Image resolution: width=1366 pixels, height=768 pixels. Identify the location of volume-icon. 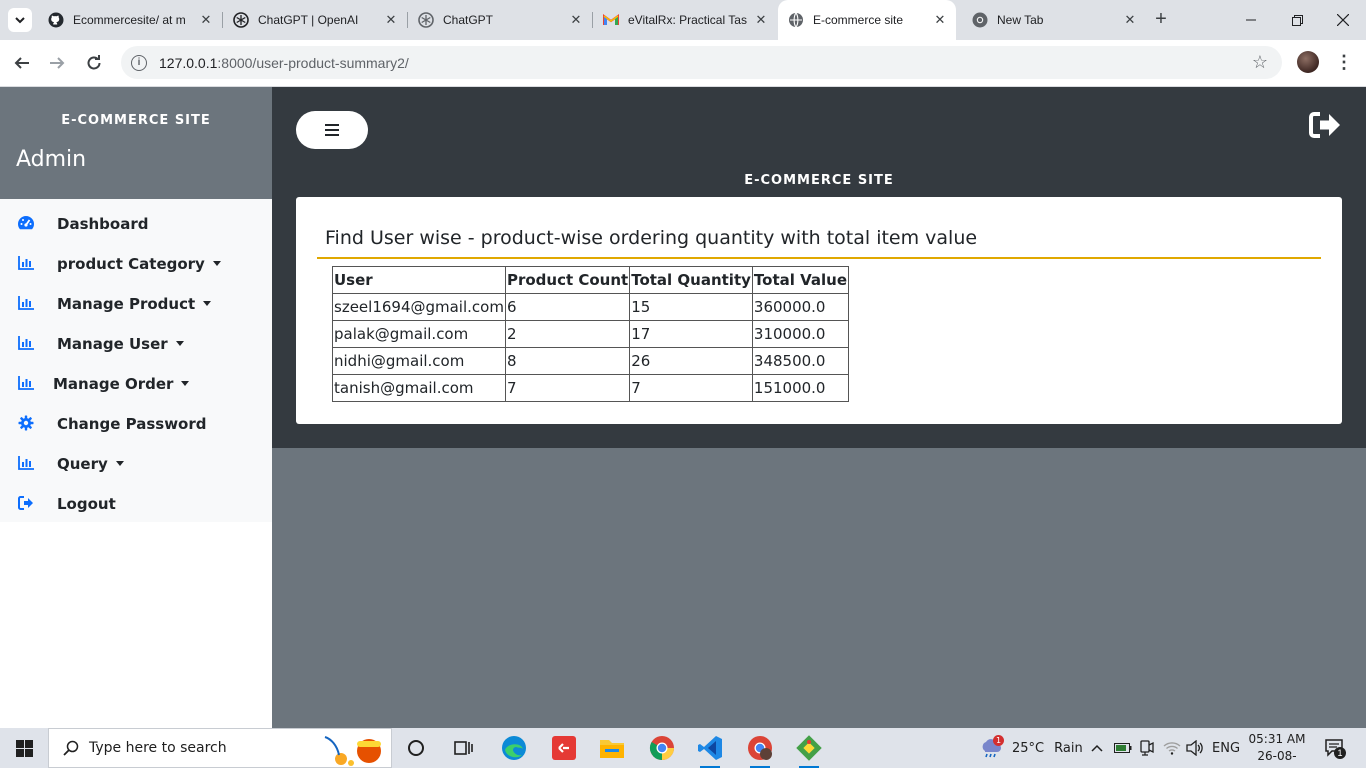
(1195, 748).